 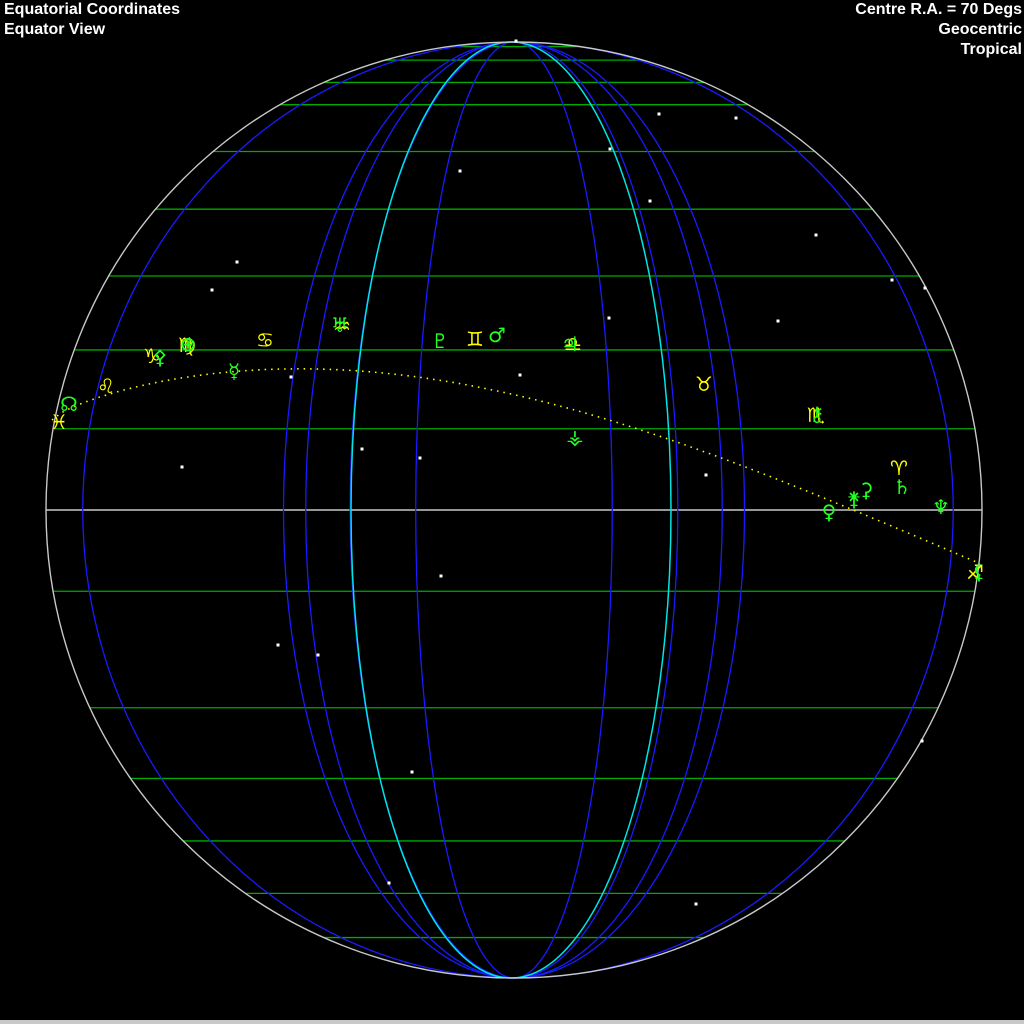 I want to click on asteroid-icon: ⚴, so click(x=160, y=357).